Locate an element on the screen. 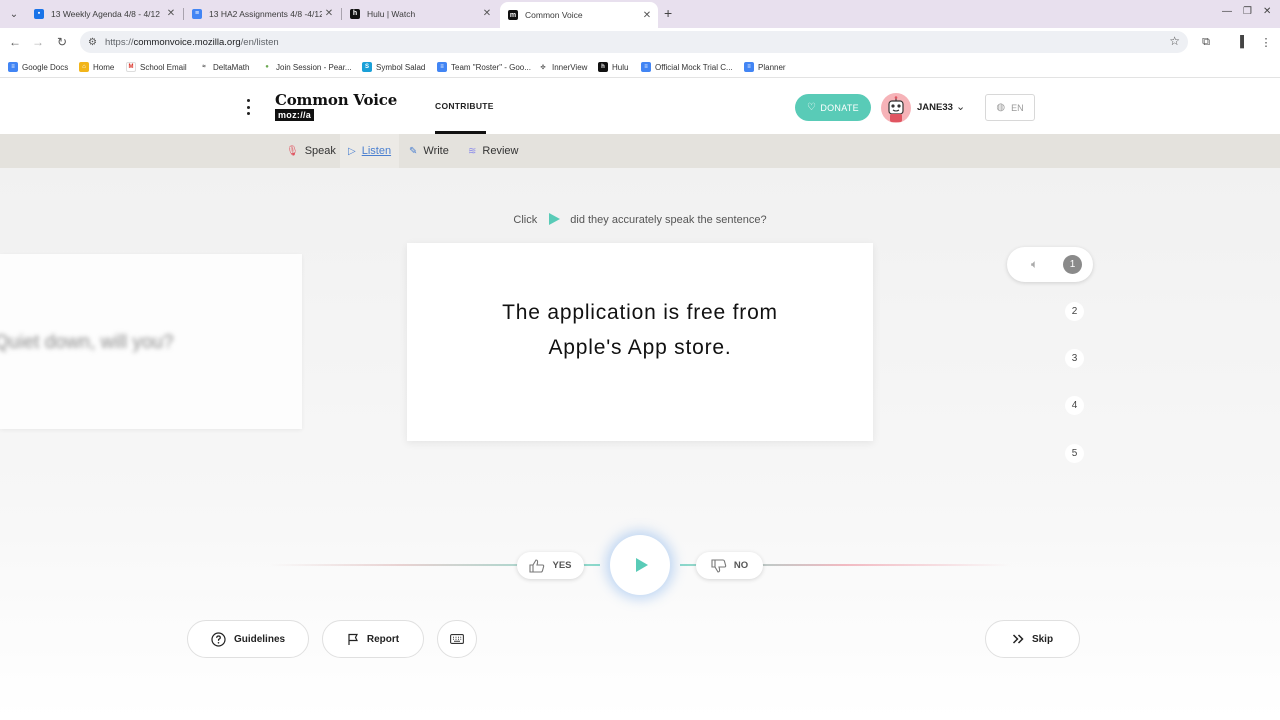  tab-title: 13 Weekly Agenda 4/8 - 4/12 is located at coordinates (106, 13).